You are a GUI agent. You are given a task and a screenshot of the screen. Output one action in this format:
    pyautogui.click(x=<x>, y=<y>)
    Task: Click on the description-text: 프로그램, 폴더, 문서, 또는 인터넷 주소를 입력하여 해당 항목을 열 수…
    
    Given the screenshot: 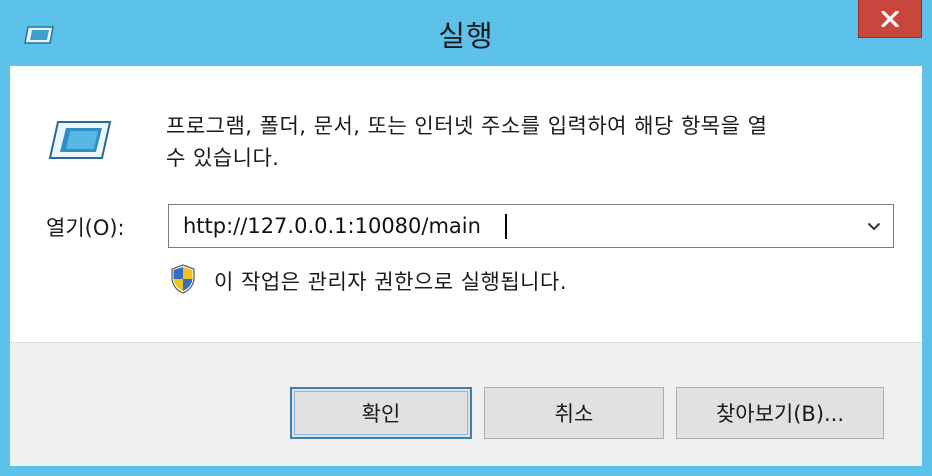 What is the action you would take?
    pyautogui.click(x=536, y=142)
    